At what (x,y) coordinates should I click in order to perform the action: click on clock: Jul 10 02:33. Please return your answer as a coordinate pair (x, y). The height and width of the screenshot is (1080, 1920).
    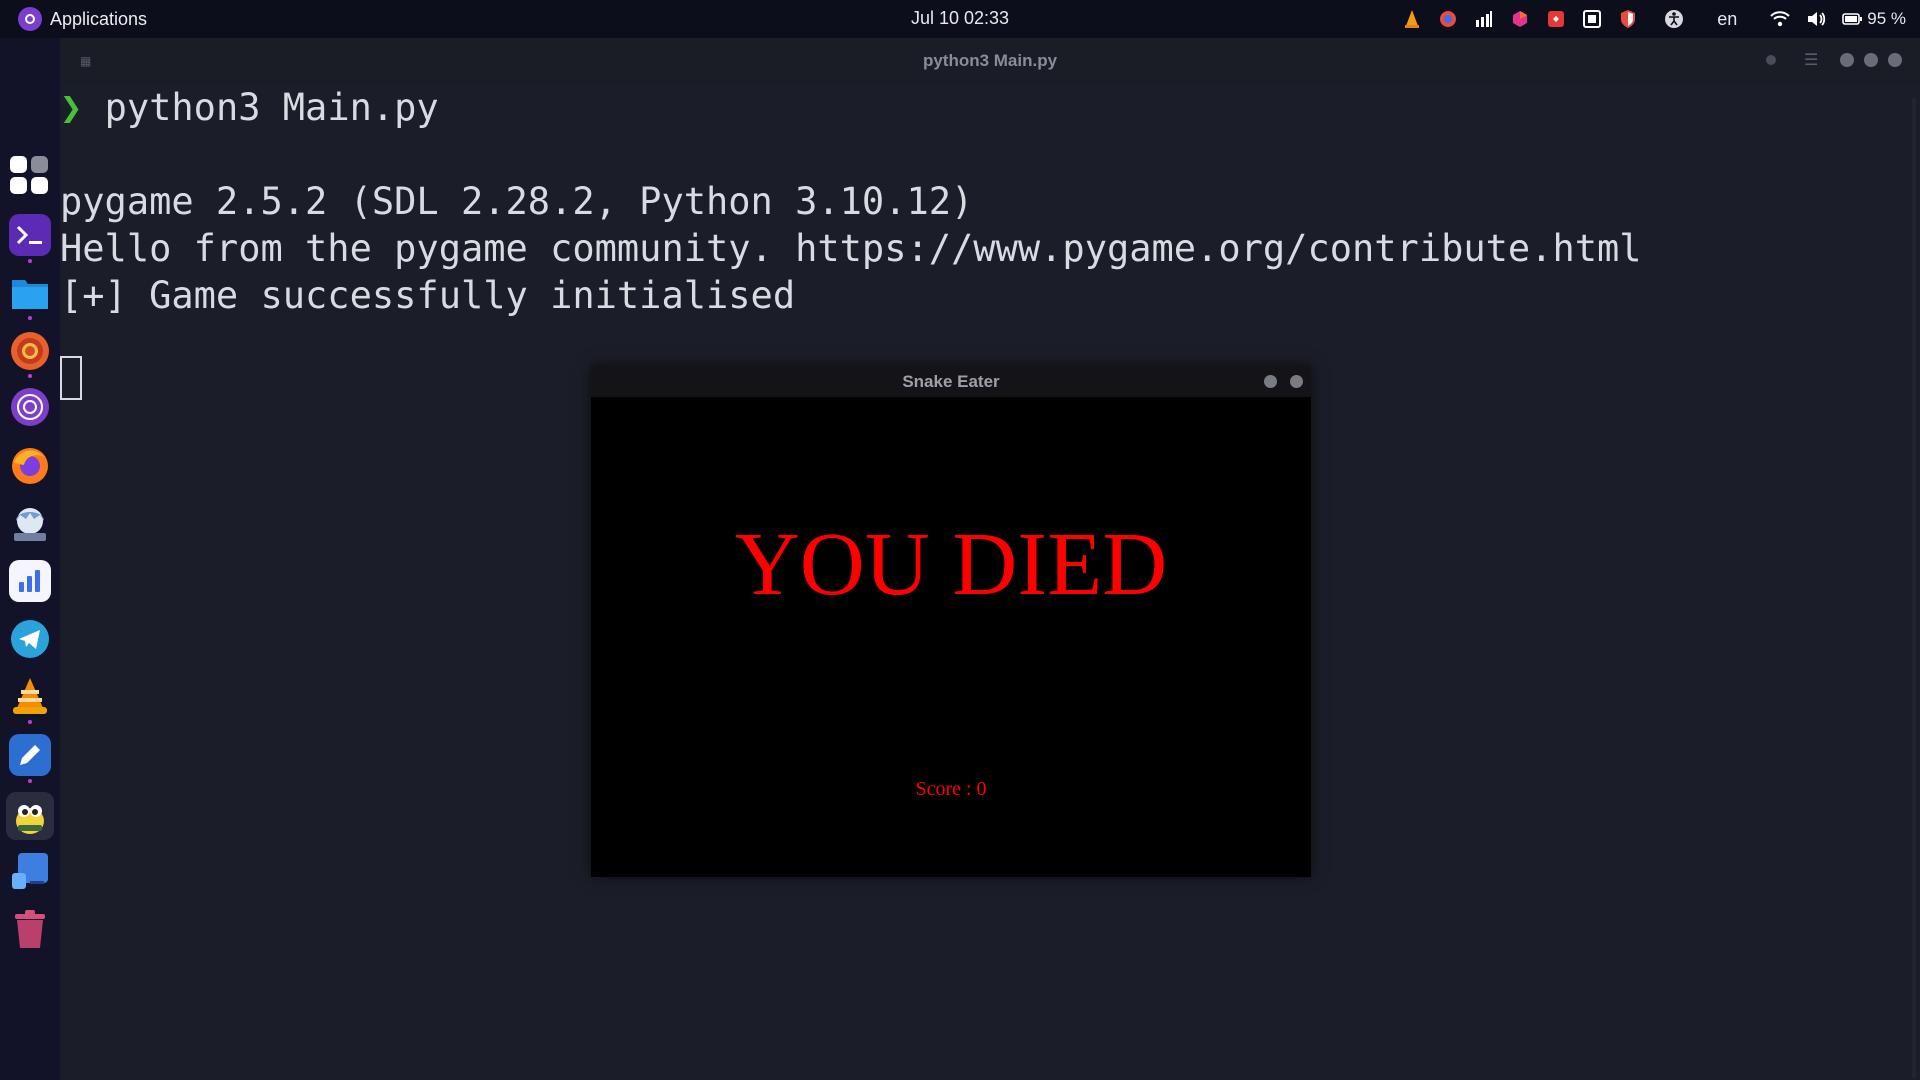
    Looking at the image, I should click on (960, 18).